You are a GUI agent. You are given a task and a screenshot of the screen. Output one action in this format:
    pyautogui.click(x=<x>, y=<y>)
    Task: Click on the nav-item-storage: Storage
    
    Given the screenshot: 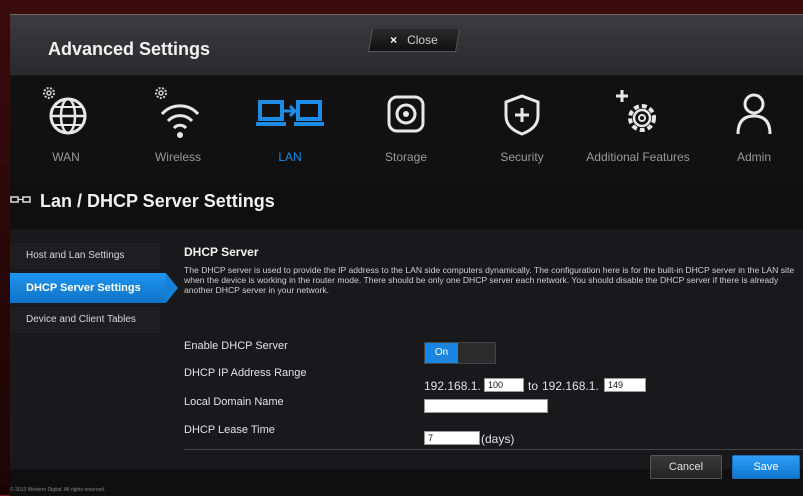 What is the action you would take?
    pyautogui.click(x=406, y=130)
    